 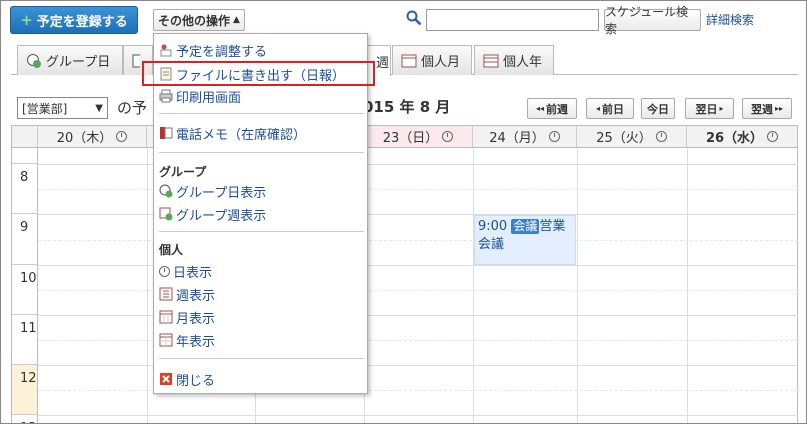 I want to click on menu-item-day-view: 日表示, so click(x=185, y=271).